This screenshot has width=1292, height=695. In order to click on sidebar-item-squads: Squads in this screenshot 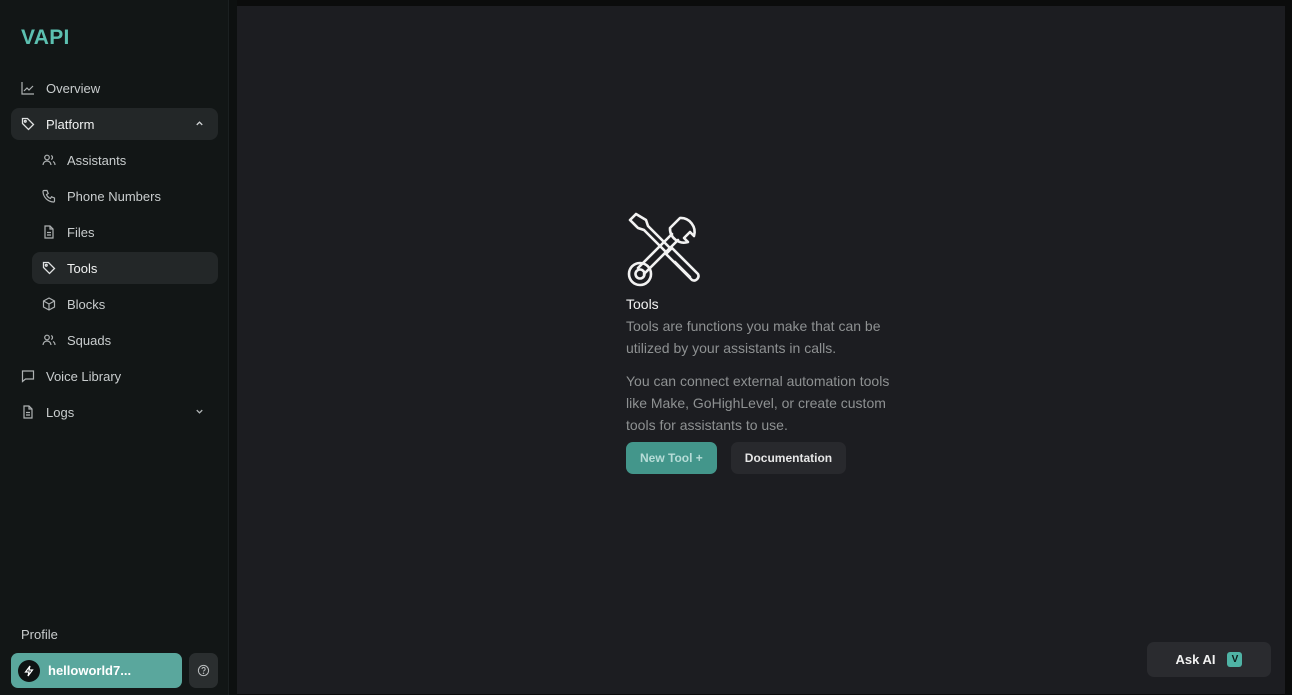, I will do `click(125, 340)`.